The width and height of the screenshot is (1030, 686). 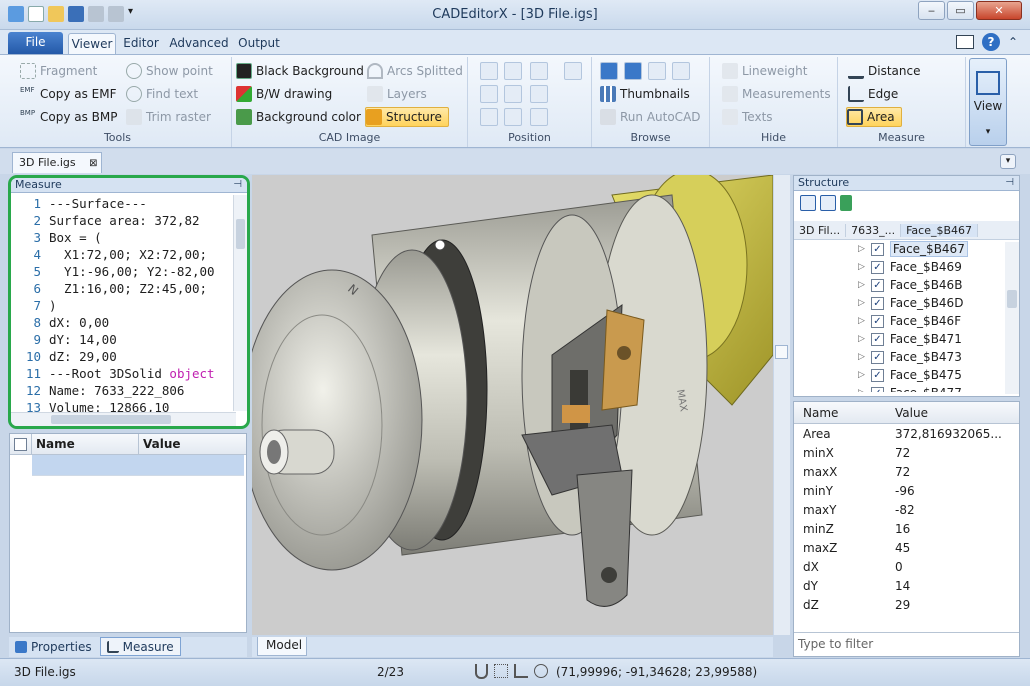 I want to click on property-row: dY 14, so click(x=906, y=585).